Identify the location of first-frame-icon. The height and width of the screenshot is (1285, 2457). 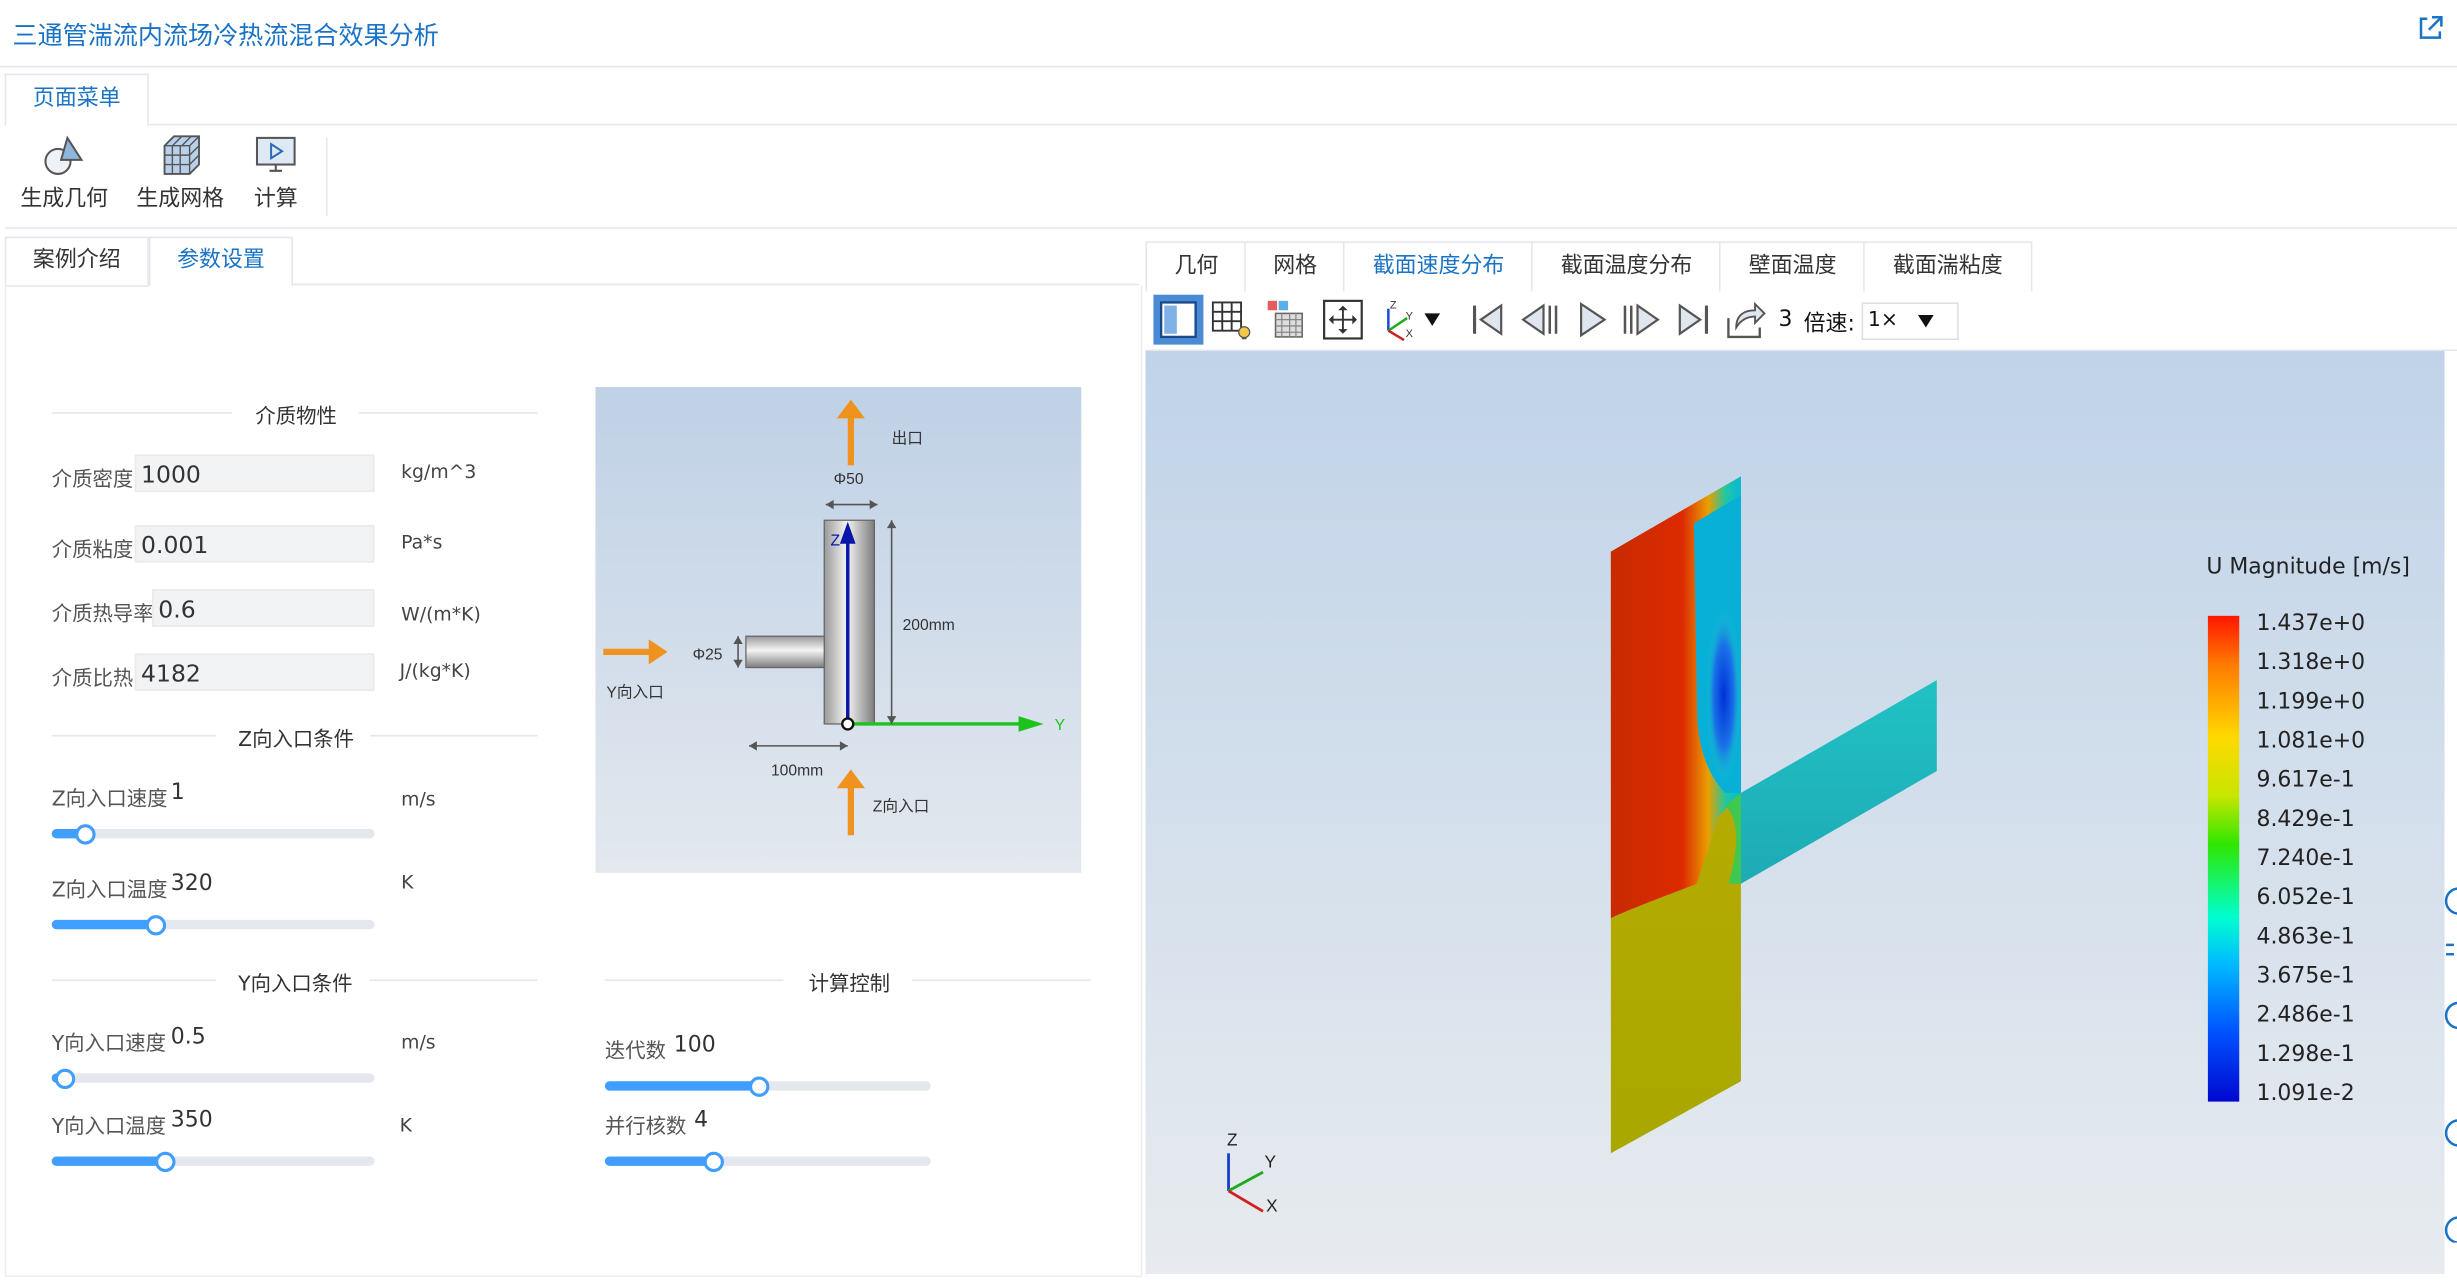
(1487, 319).